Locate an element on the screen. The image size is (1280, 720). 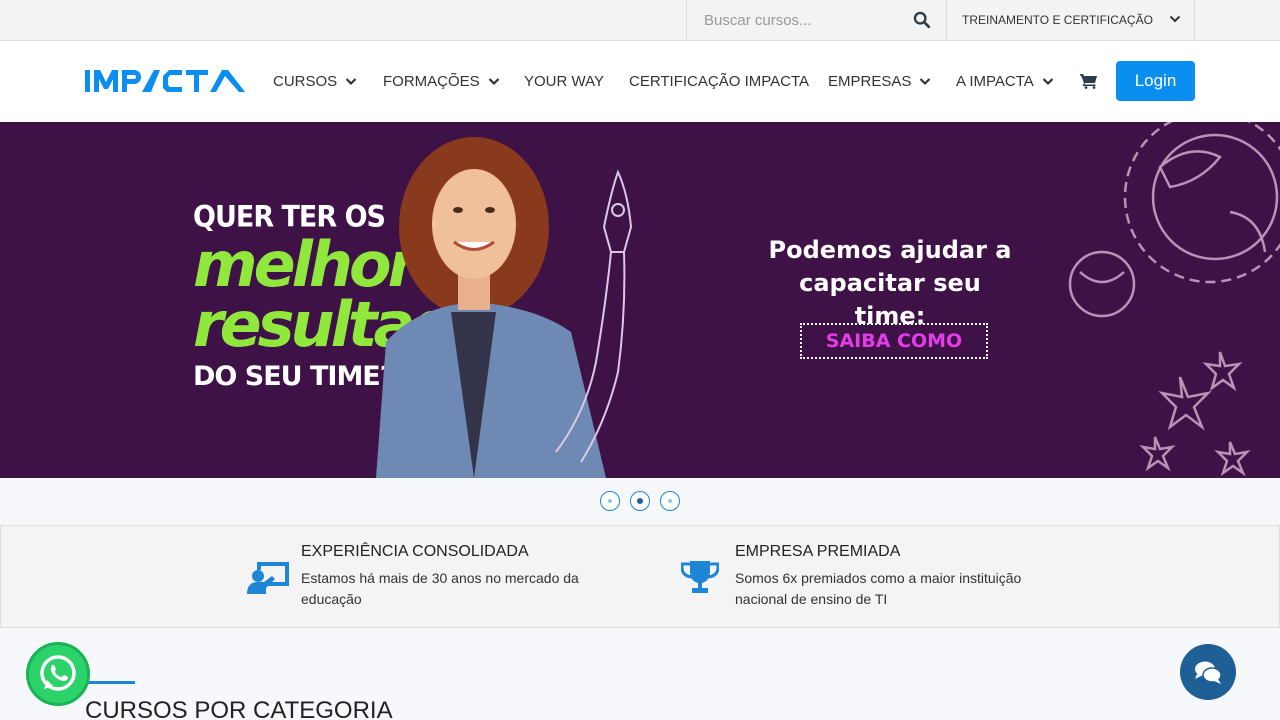
login-button: Login is located at coordinates (1155, 81).